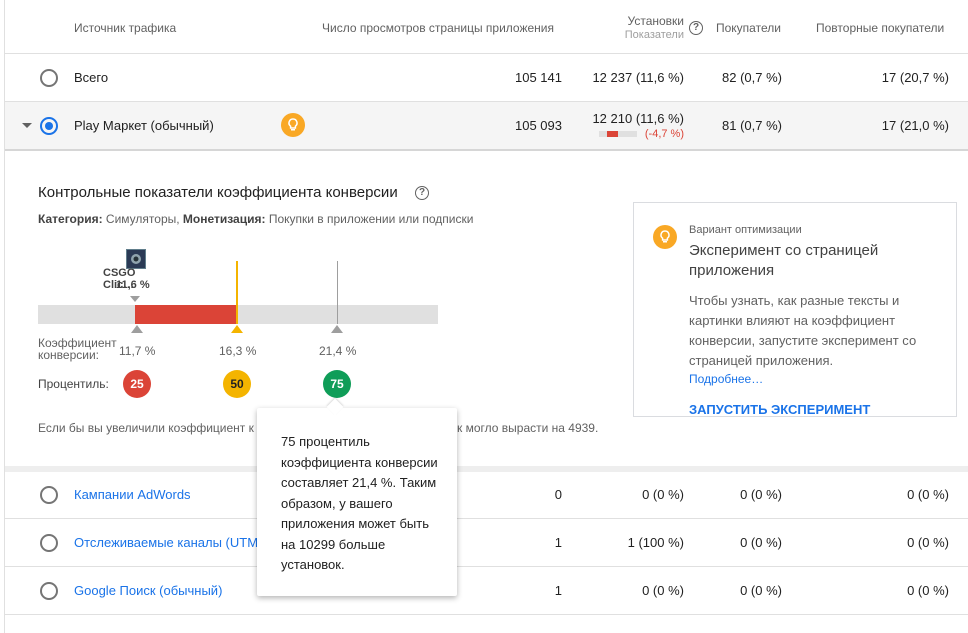  What do you see at coordinates (745, 230) in the screenshot?
I see `card-eyebrow: Вариант оптимизации` at bounding box center [745, 230].